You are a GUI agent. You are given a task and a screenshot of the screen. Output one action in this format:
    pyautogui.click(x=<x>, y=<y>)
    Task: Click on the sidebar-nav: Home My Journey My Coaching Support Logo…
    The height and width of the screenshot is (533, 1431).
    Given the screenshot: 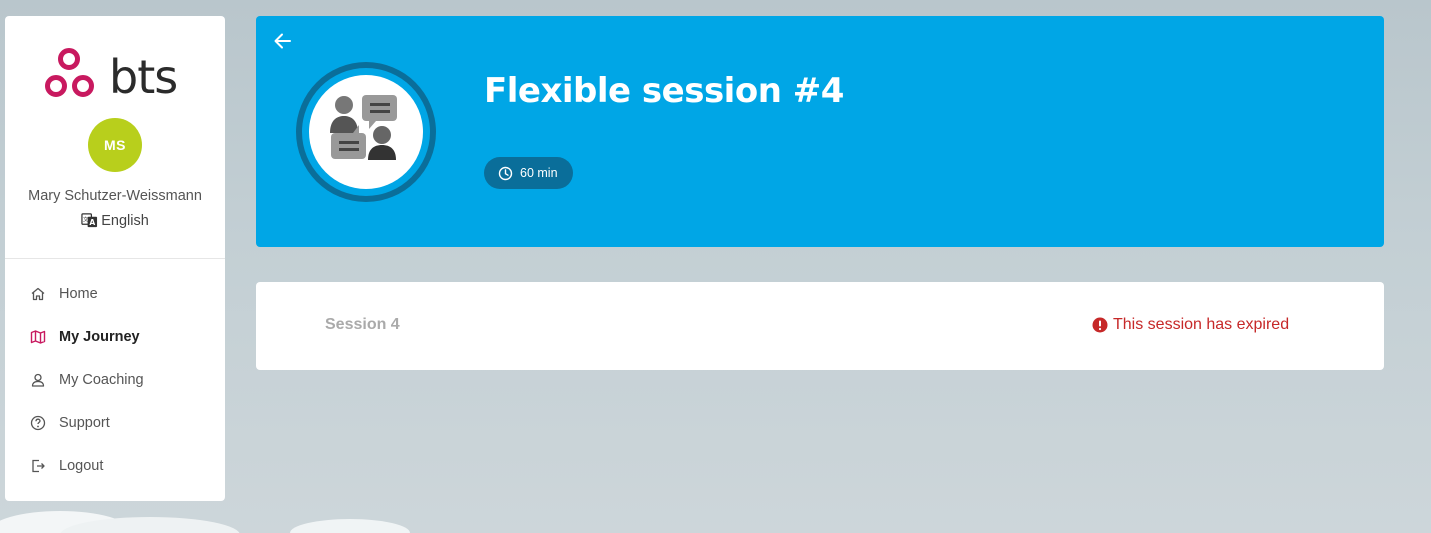 What is the action you would take?
    pyautogui.click(x=115, y=379)
    